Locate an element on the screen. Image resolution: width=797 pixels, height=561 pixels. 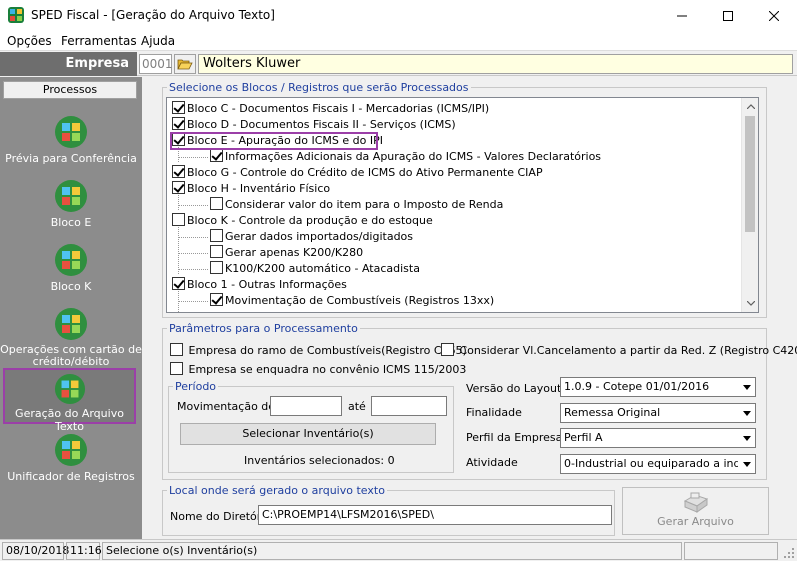
sidebar-item-cartao: Operações com cartão de crédito/débito is located at coordinates (71, 337).